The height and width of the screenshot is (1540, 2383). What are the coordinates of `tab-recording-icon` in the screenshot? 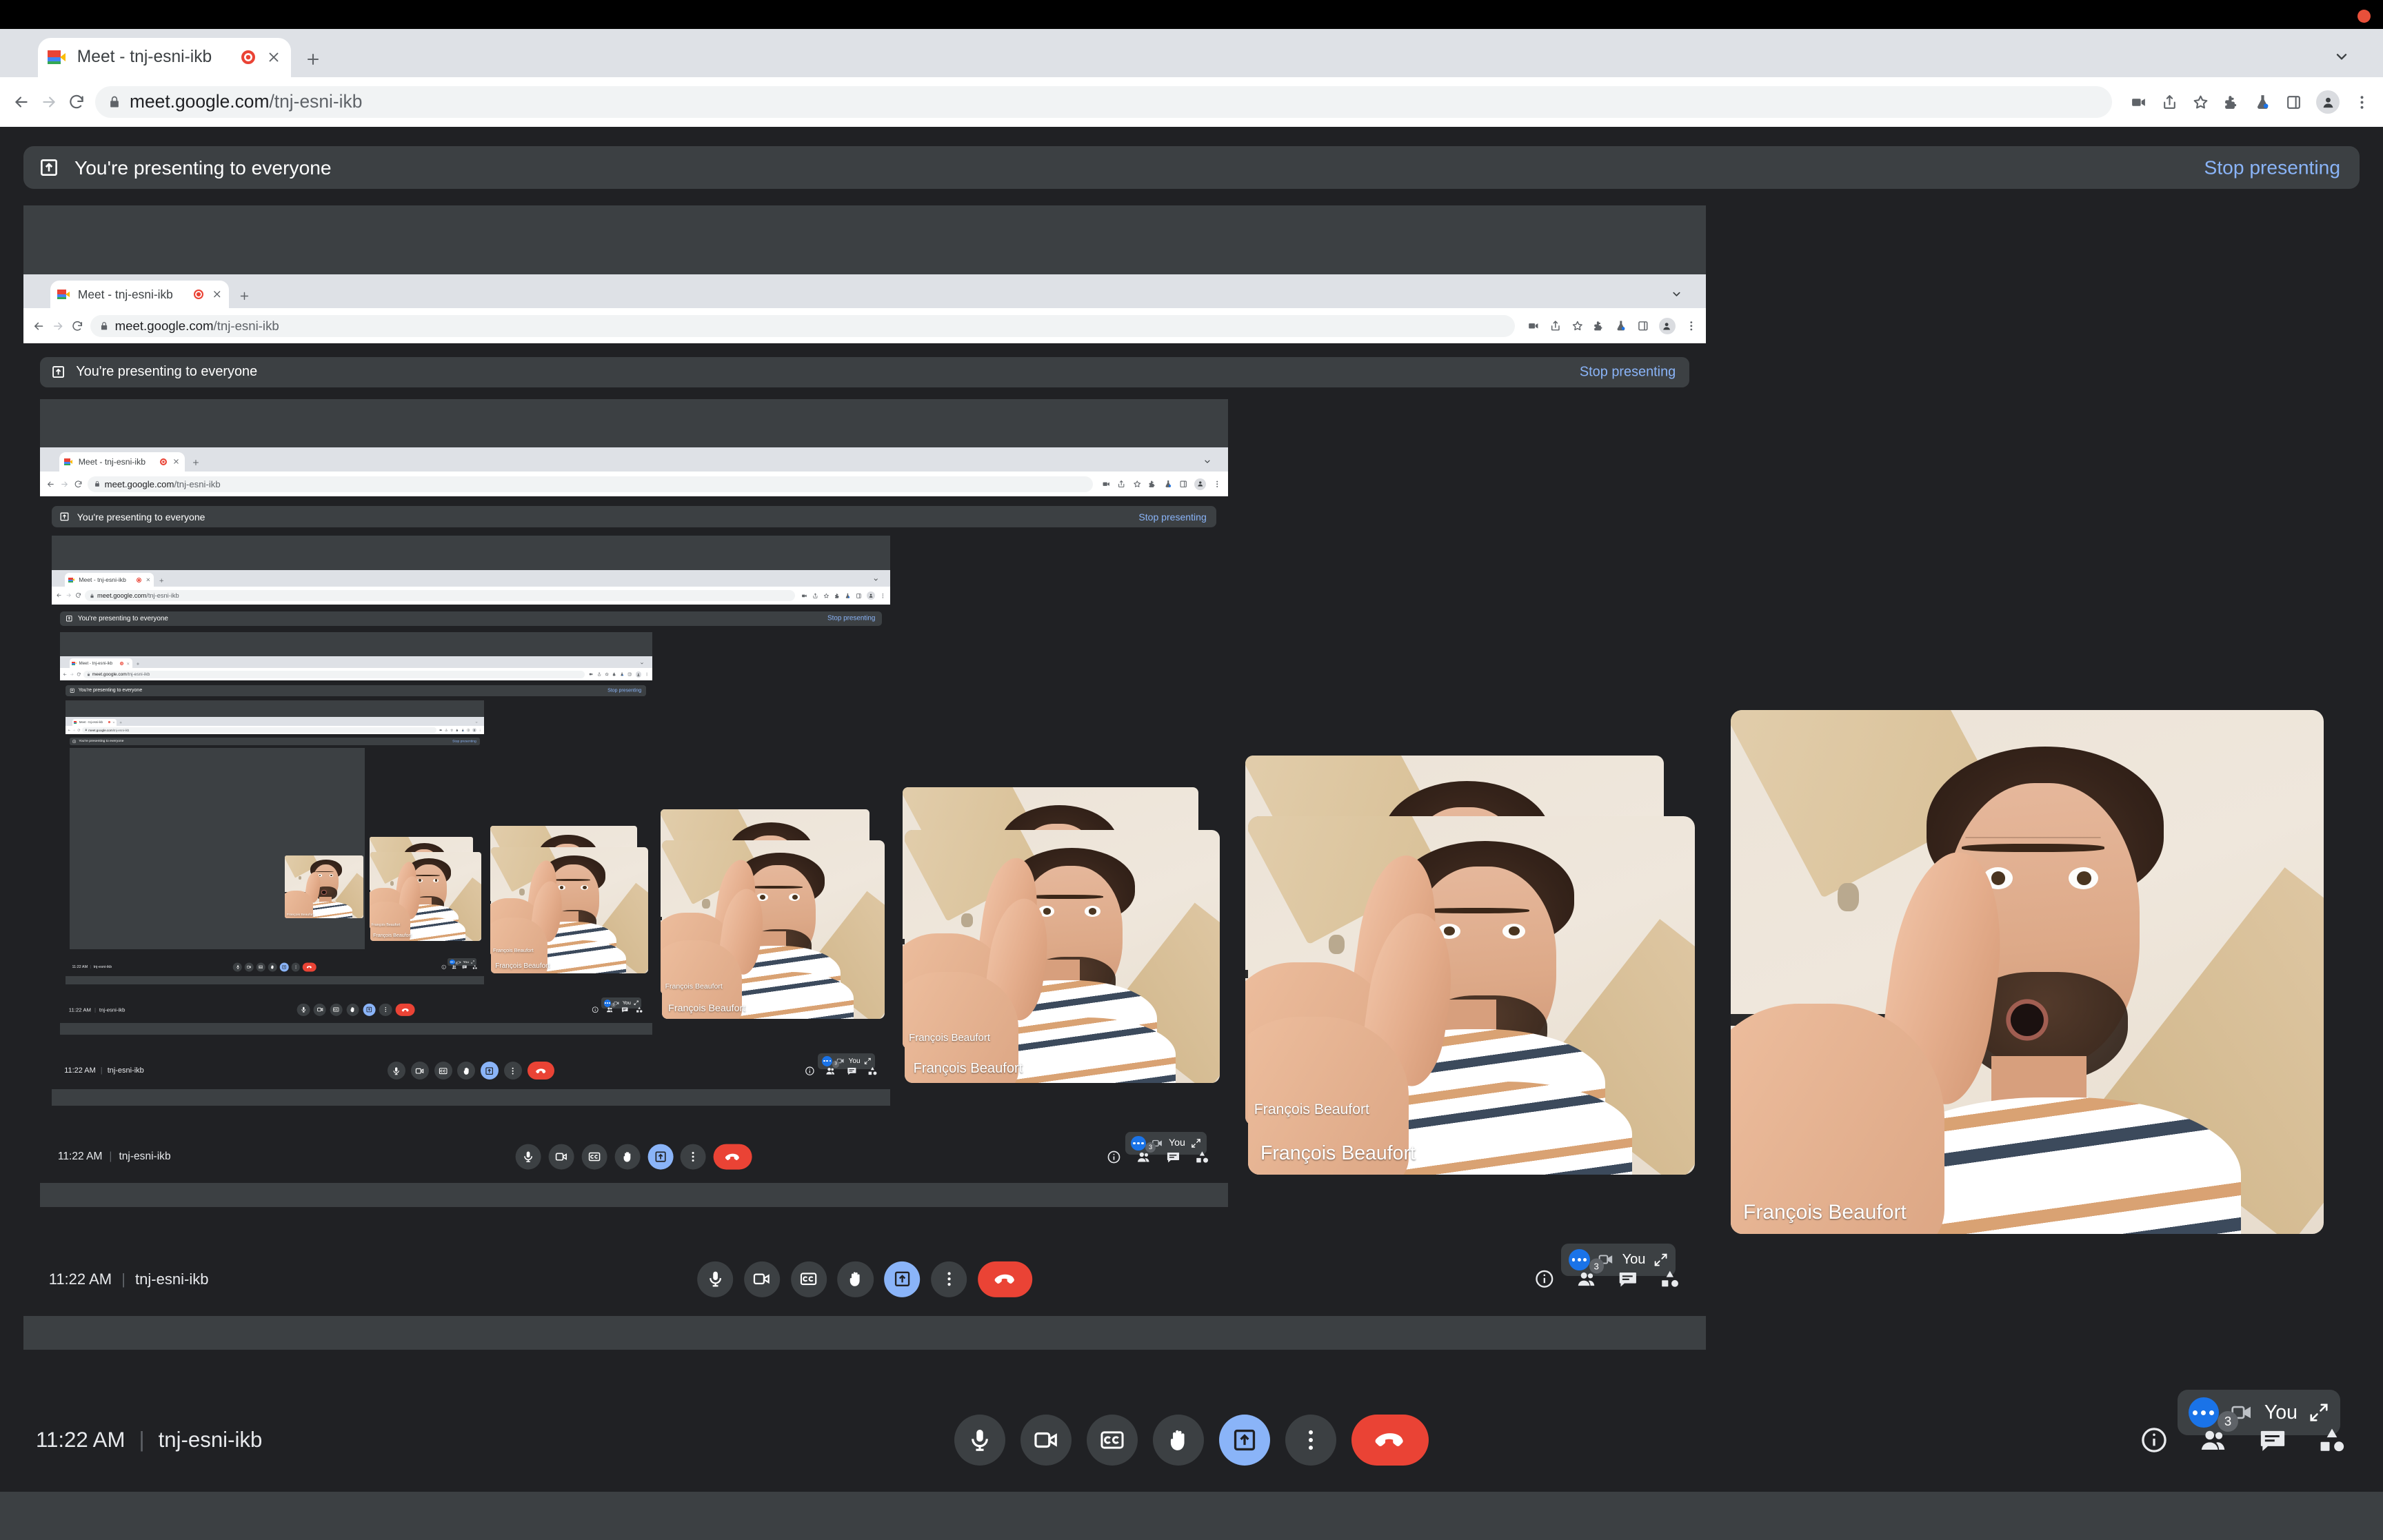 It's located at (198, 295).